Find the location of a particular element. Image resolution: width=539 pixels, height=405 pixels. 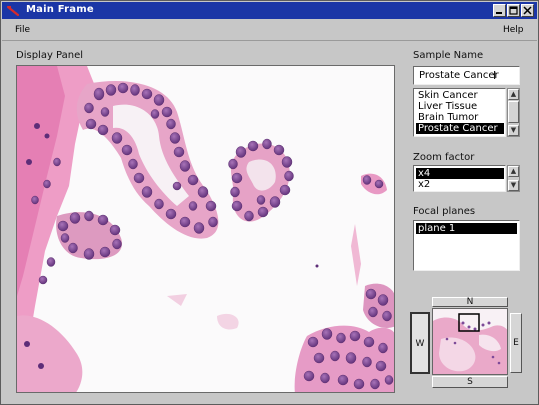

sample-option-prostate-cancer: Prostate Cancer is located at coordinates (460, 128).